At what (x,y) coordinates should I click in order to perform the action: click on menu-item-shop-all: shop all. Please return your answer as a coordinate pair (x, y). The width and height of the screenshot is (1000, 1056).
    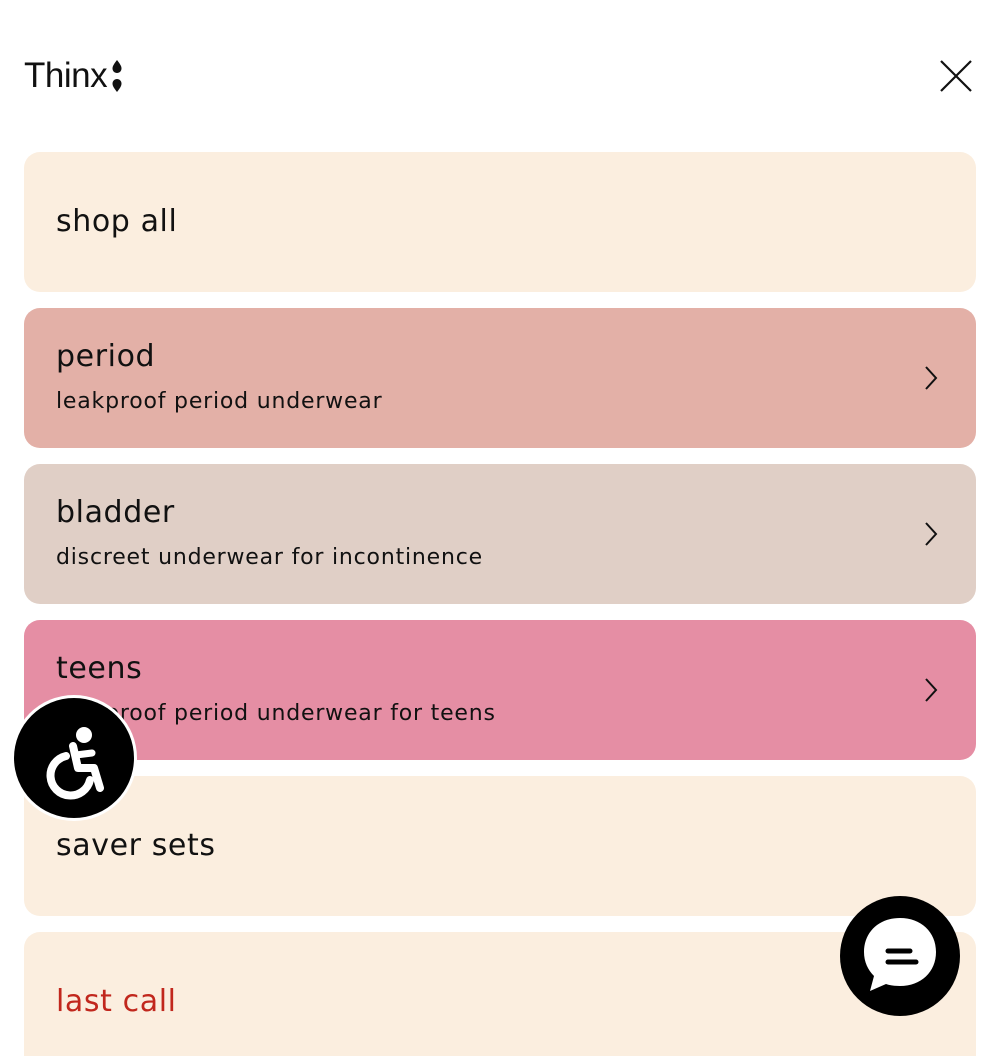
    Looking at the image, I should click on (500, 222).